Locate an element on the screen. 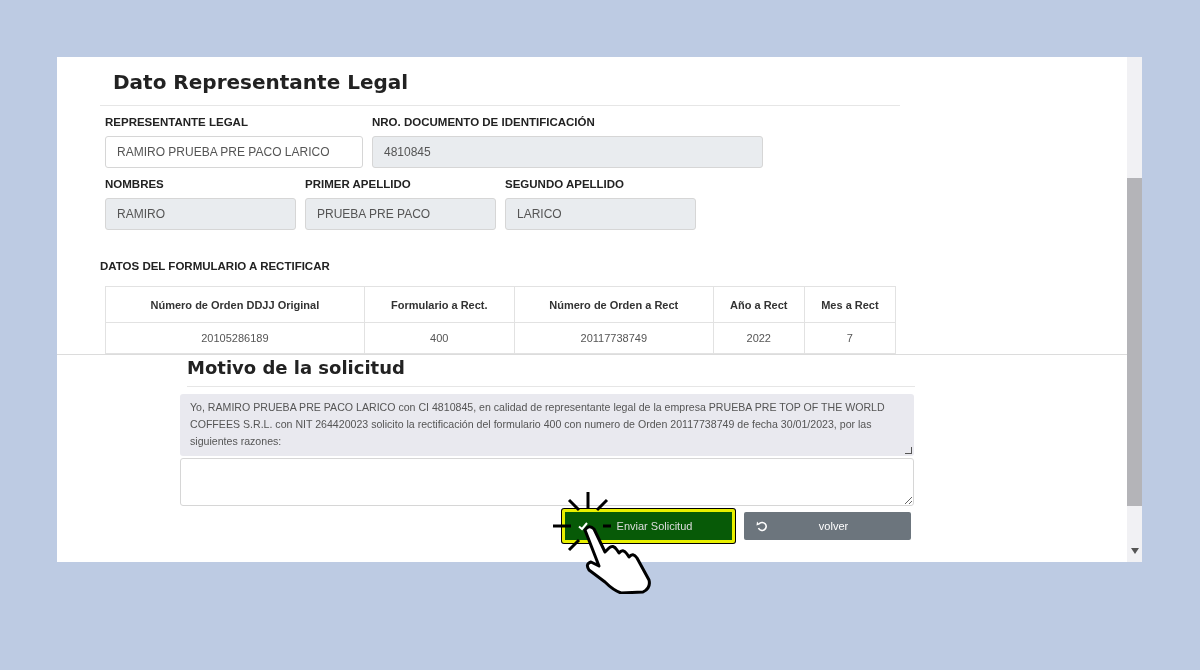 The image size is (1200, 670). field-label: REPRESENTANTE LEGAL is located at coordinates (177, 122).